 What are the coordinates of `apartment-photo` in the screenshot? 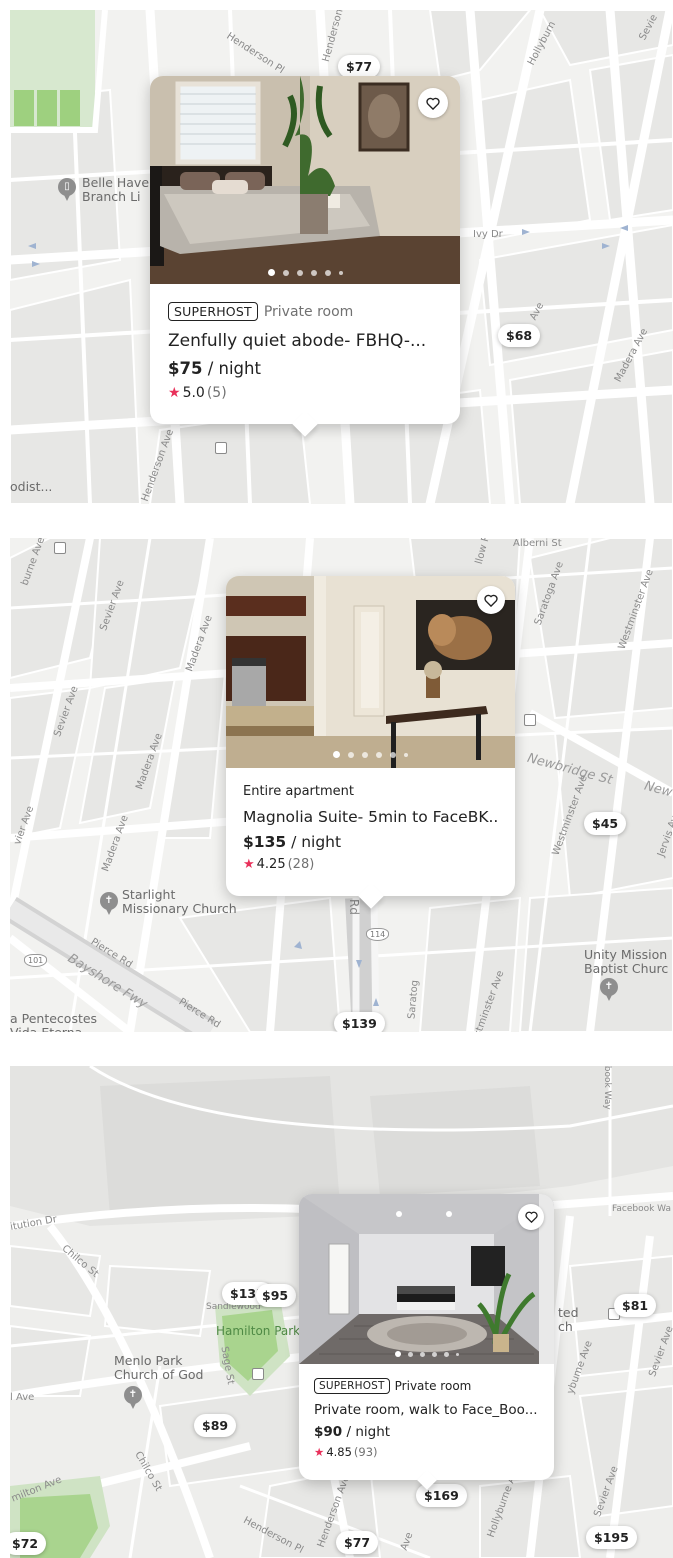 It's located at (370, 672).